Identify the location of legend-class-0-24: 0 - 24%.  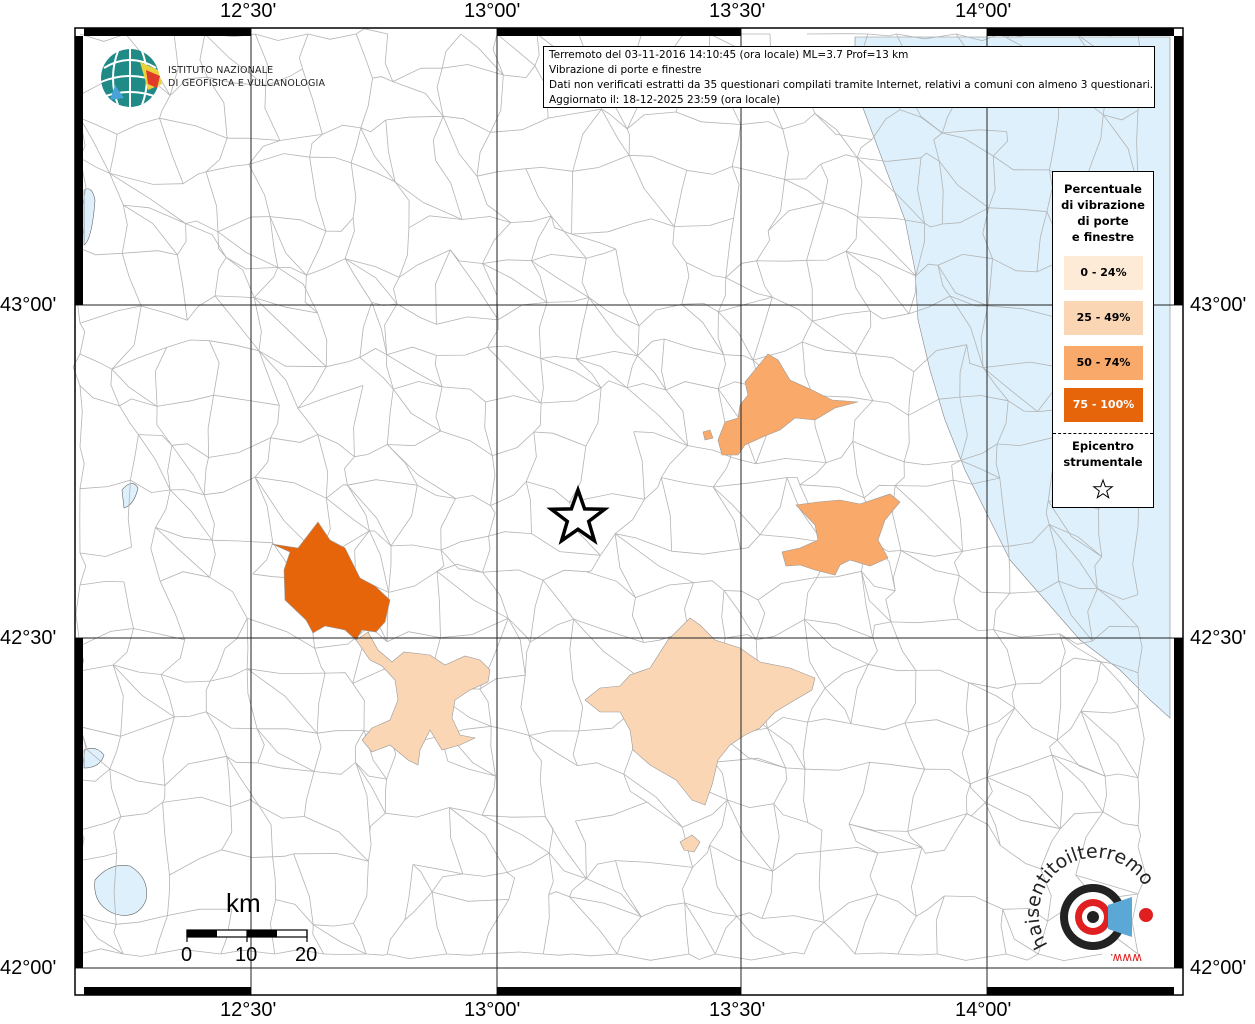
(1103, 273).